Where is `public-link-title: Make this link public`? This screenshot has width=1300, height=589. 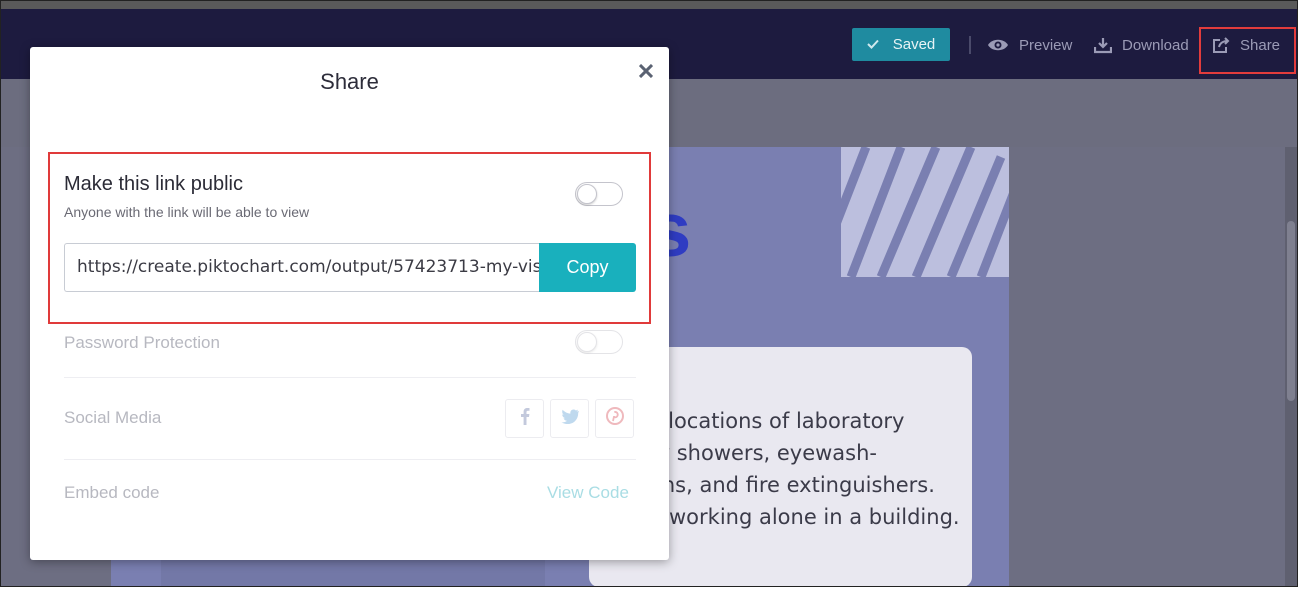 public-link-title: Make this link public is located at coordinates (153, 184).